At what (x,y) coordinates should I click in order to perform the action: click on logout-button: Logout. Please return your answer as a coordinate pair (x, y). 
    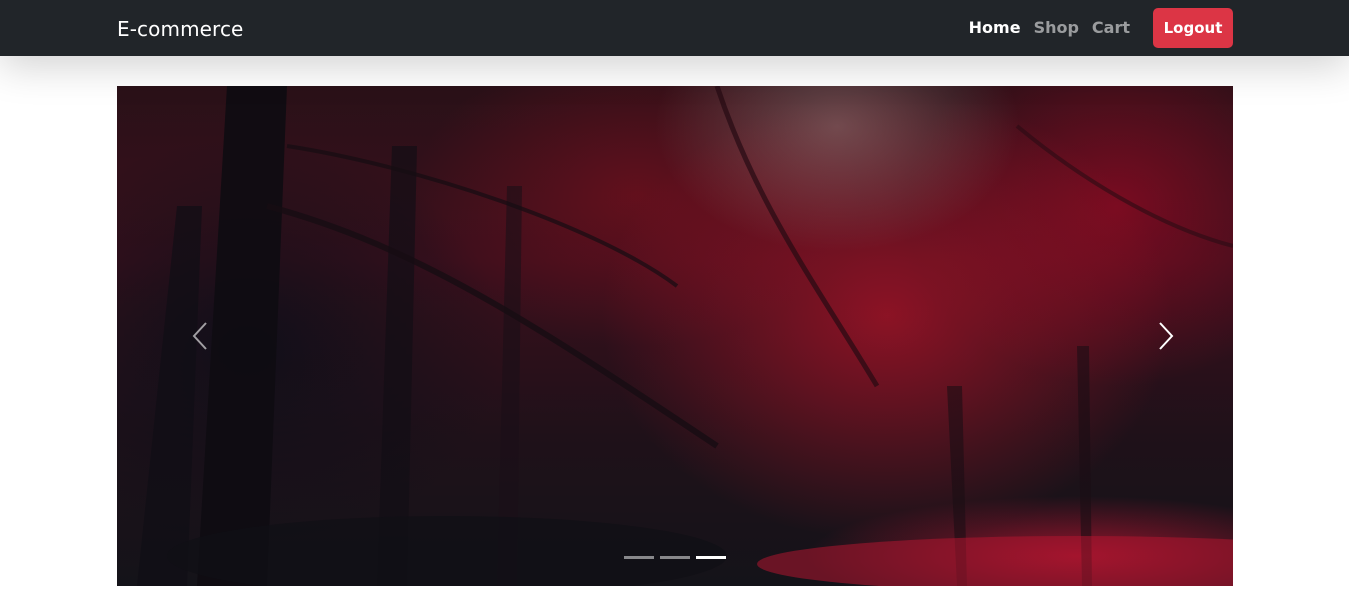
    Looking at the image, I should click on (1193, 28).